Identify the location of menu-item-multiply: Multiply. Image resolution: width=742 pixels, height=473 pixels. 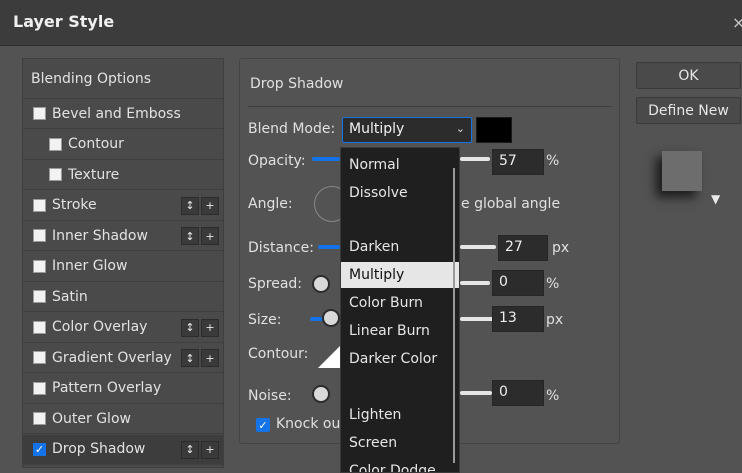
(400, 275).